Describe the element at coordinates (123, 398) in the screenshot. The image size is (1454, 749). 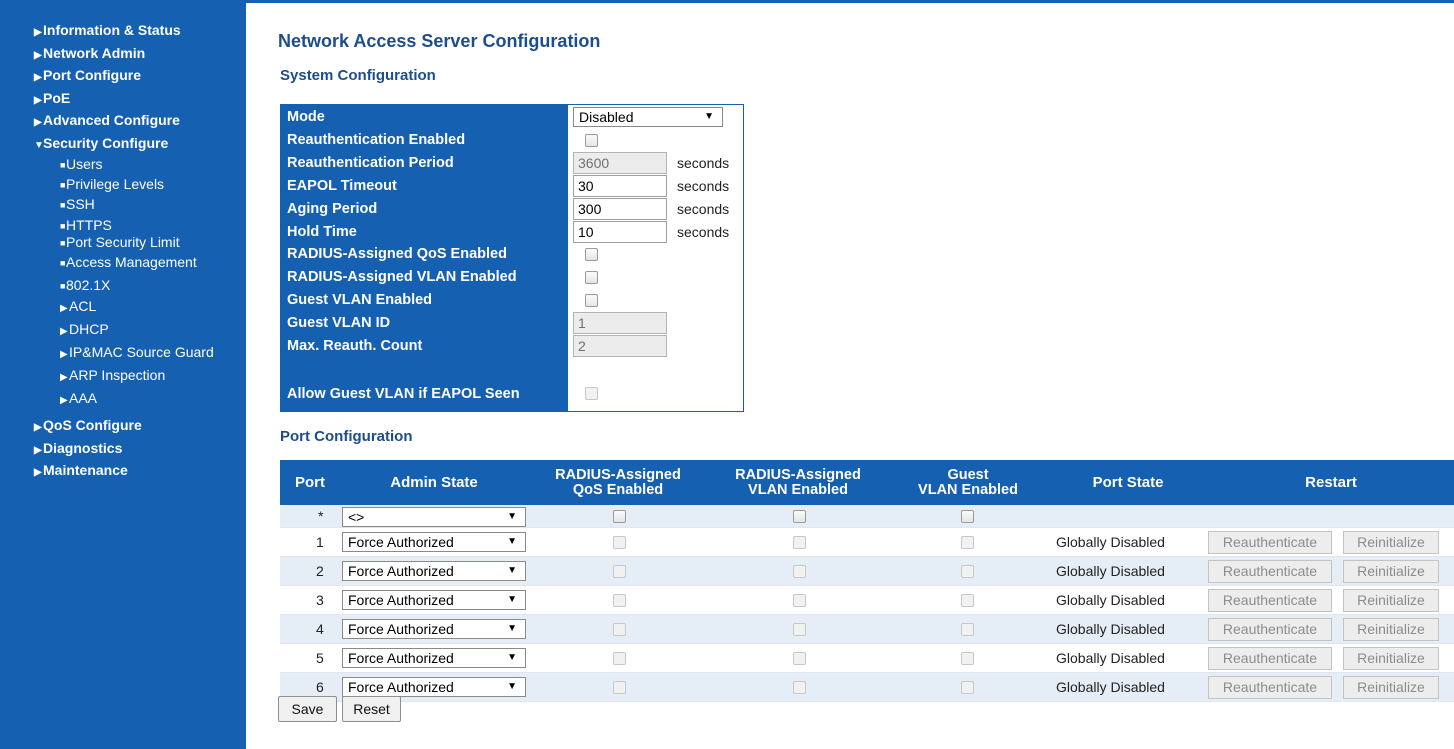
I see `sidebar-subitem-aaa: ▶AAA` at that location.